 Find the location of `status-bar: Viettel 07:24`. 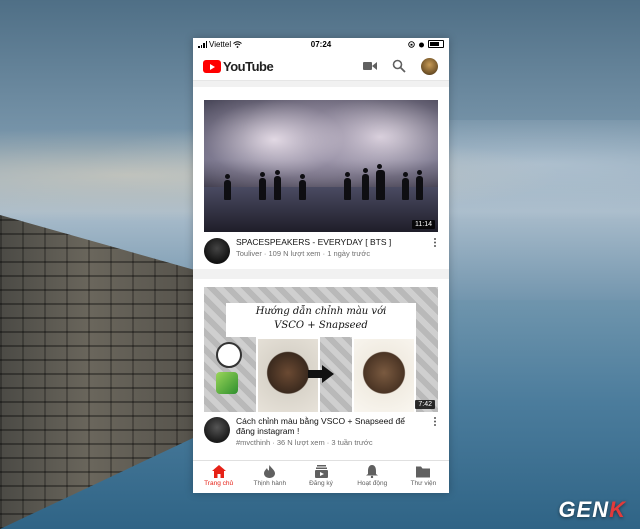

status-bar: Viettel 07:24 is located at coordinates (321, 45).